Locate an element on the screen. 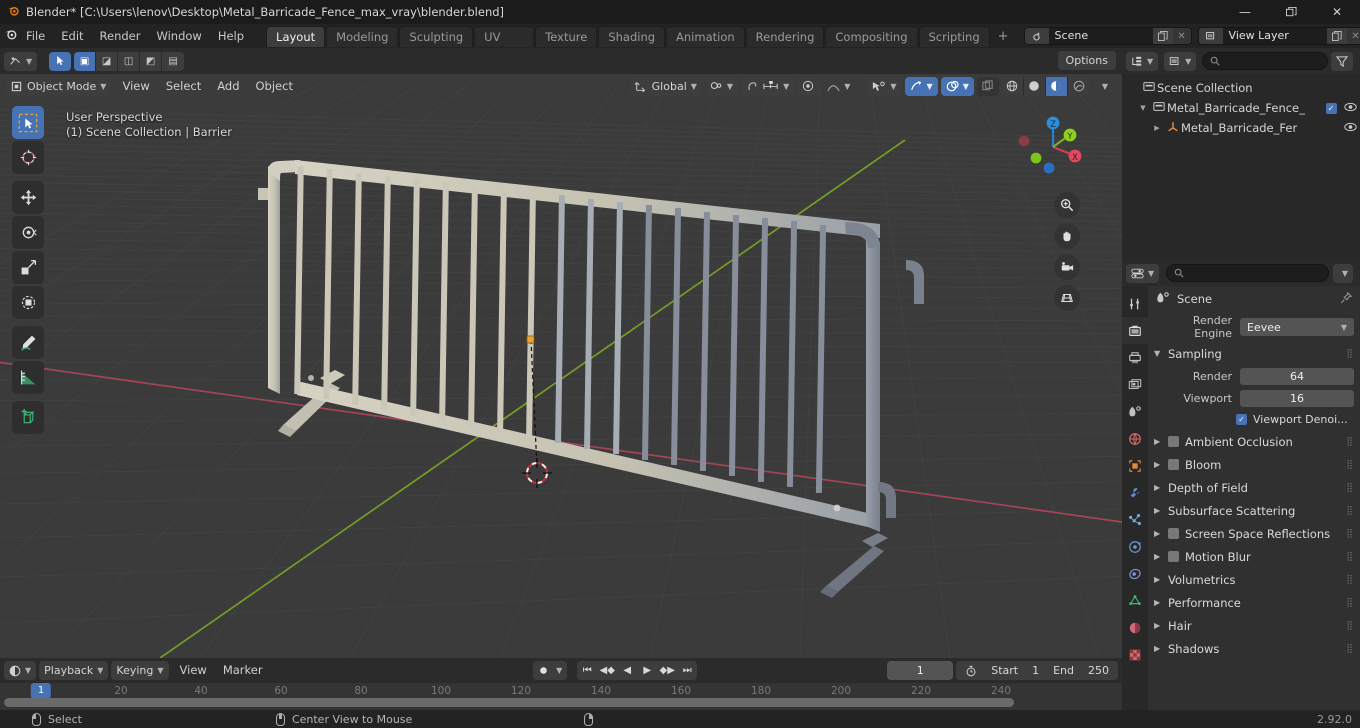 This screenshot has width=1360, height=728. move-tool is located at coordinates (28, 197).